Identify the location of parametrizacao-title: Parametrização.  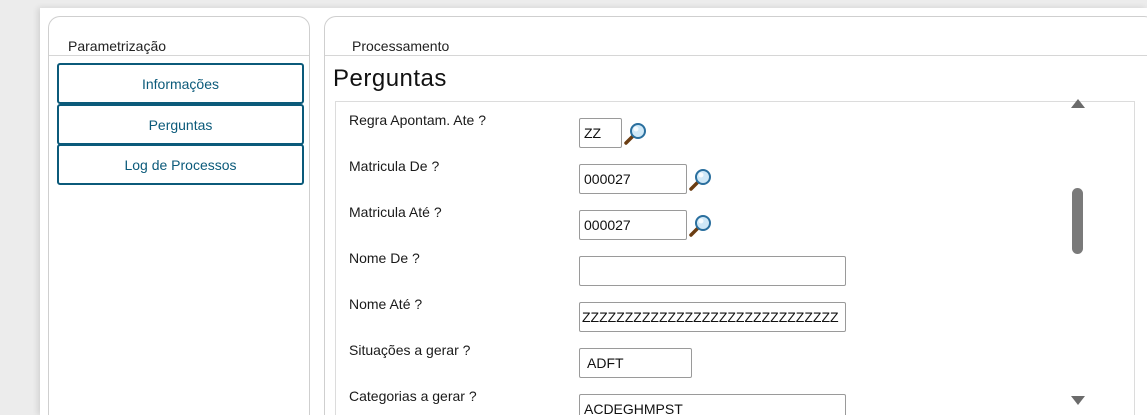
(117, 46).